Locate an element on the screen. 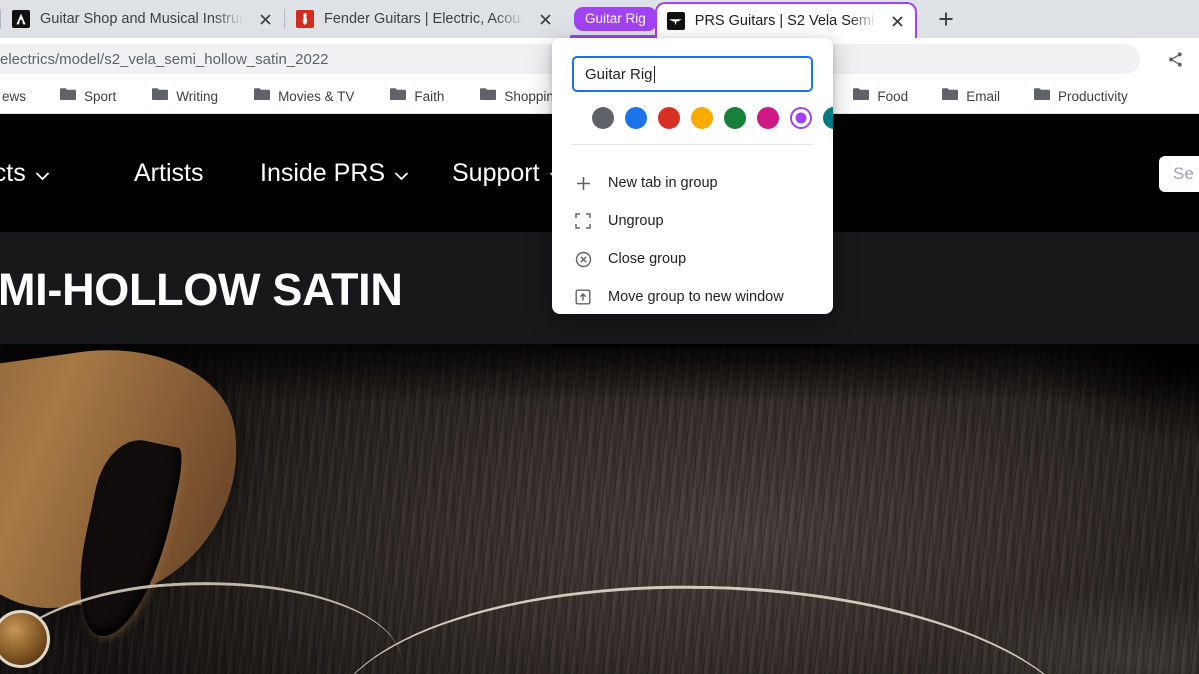  text-caret is located at coordinates (654, 74).